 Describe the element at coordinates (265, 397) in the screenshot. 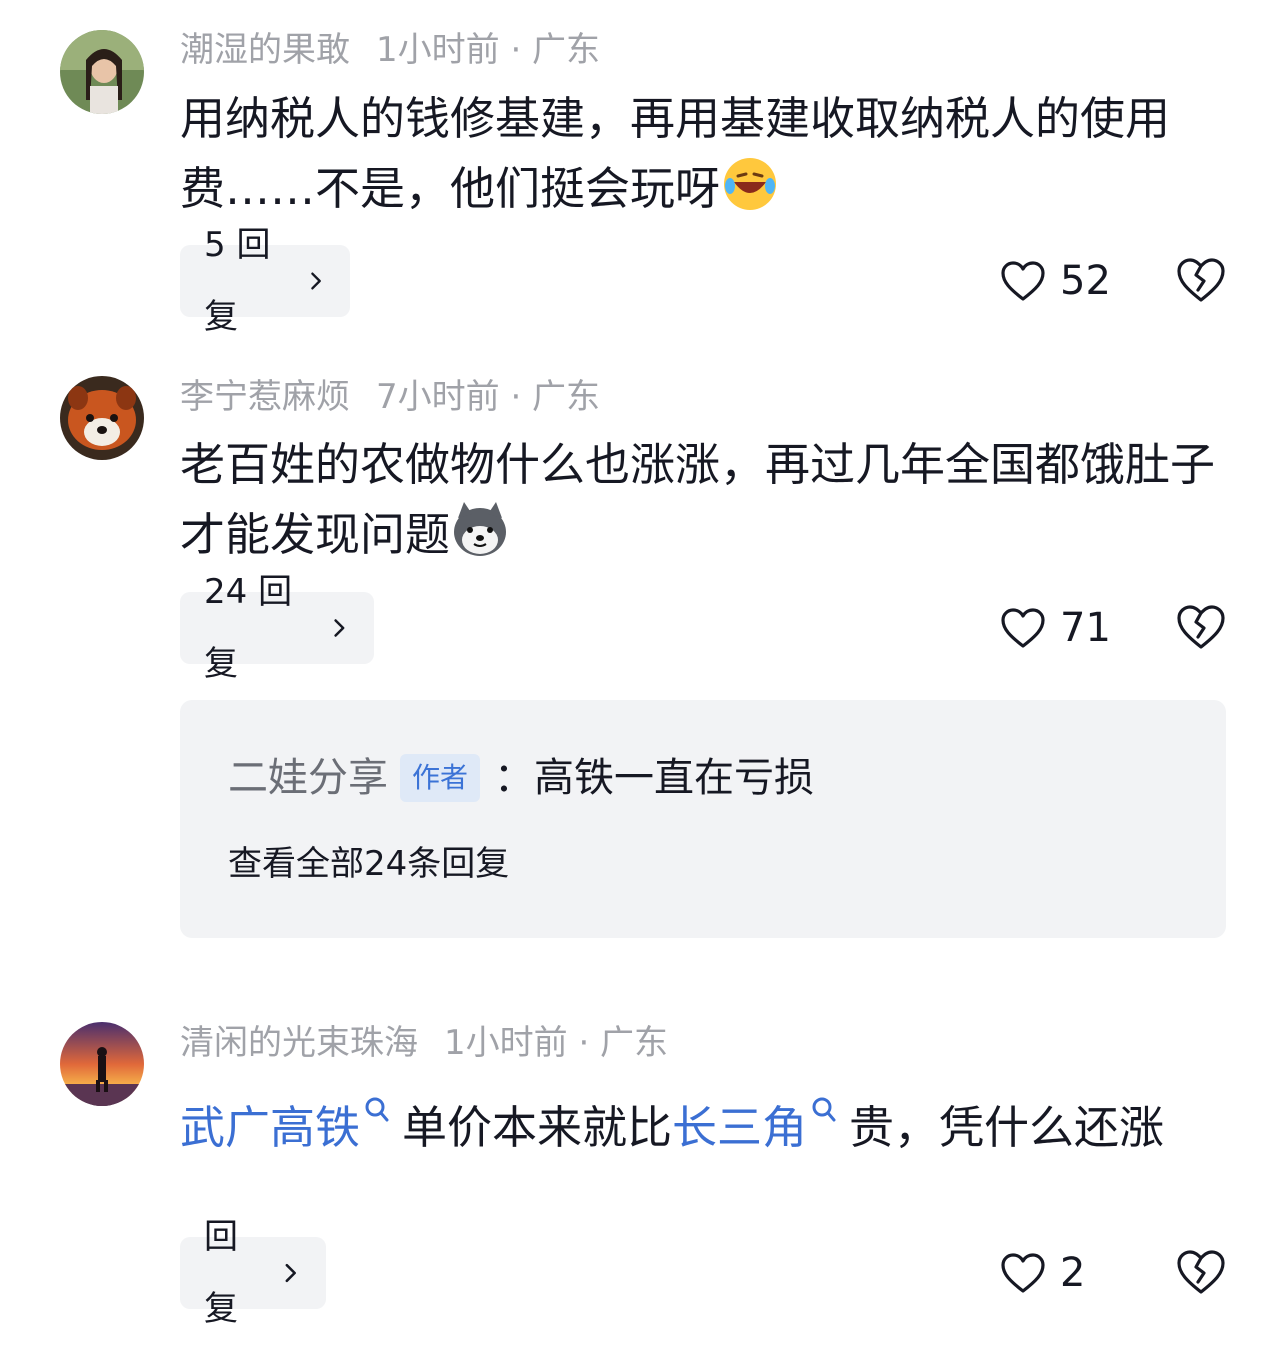

I see `username: 李宁惹麻烦` at that location.